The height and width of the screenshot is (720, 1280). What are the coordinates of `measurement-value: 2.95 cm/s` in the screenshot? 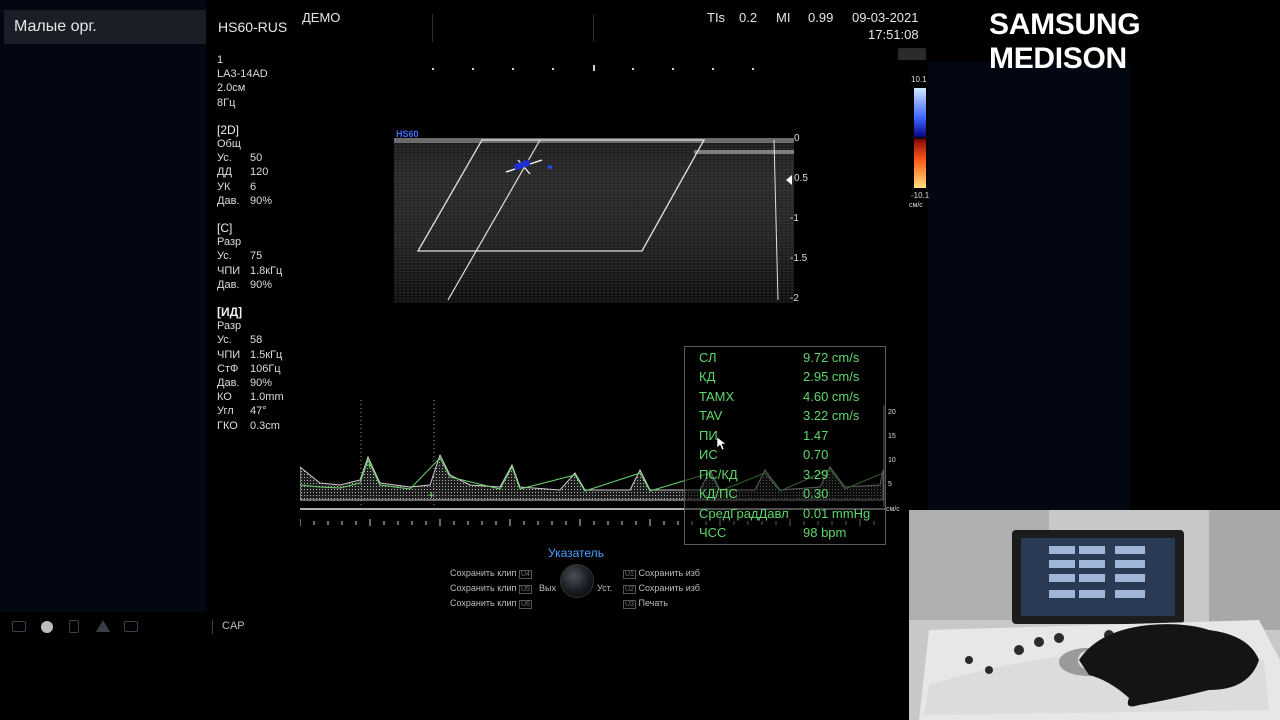 It's located at (831, 376).